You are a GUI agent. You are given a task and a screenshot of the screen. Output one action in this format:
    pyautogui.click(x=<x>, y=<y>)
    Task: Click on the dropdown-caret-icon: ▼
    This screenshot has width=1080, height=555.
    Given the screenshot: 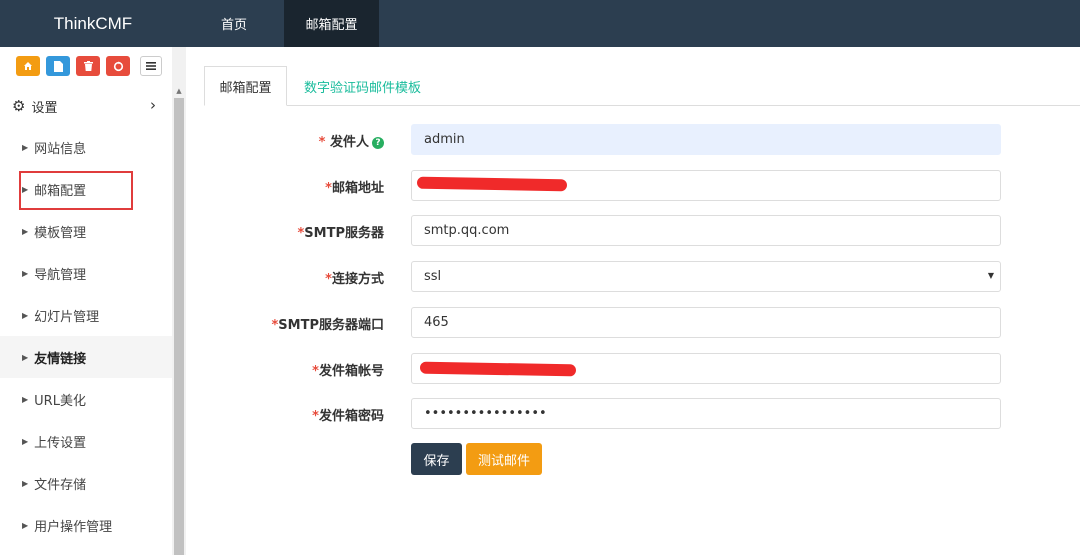 What is the action you would take?
    pyautogui.click(x=990, y=275)
    